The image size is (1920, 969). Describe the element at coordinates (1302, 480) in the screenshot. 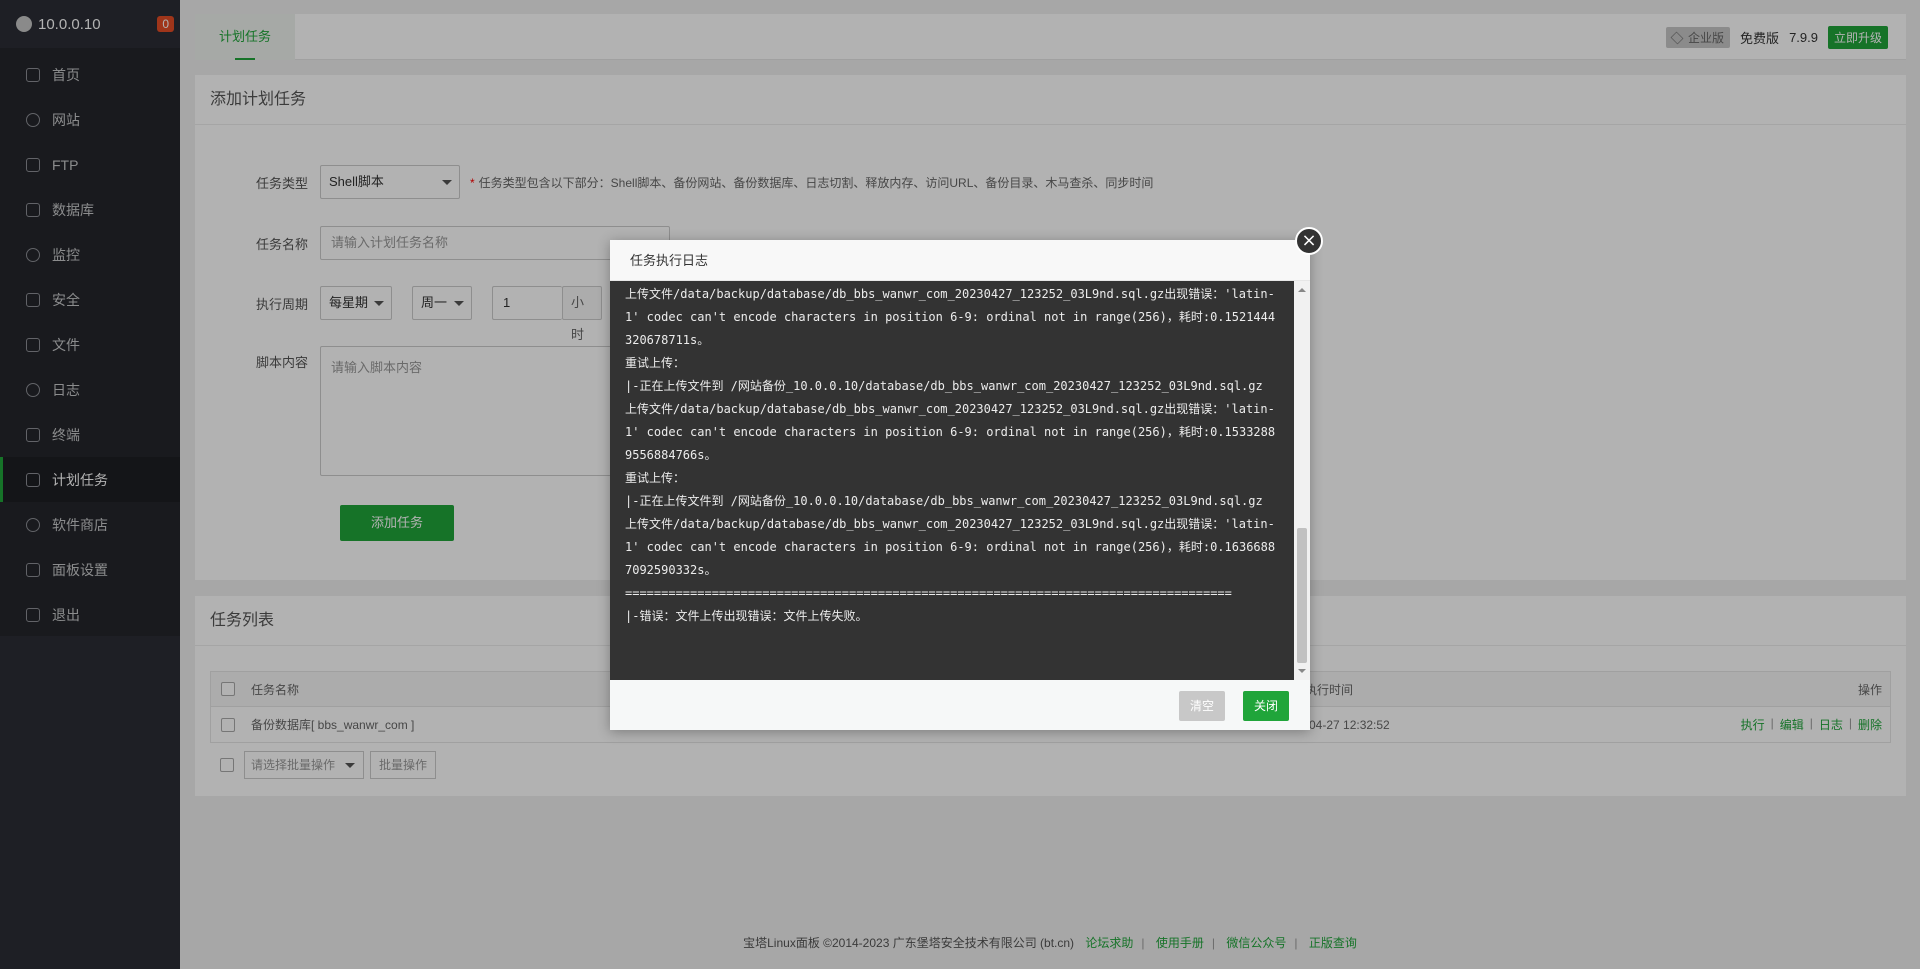

I see `log-scrollbar` at that location.